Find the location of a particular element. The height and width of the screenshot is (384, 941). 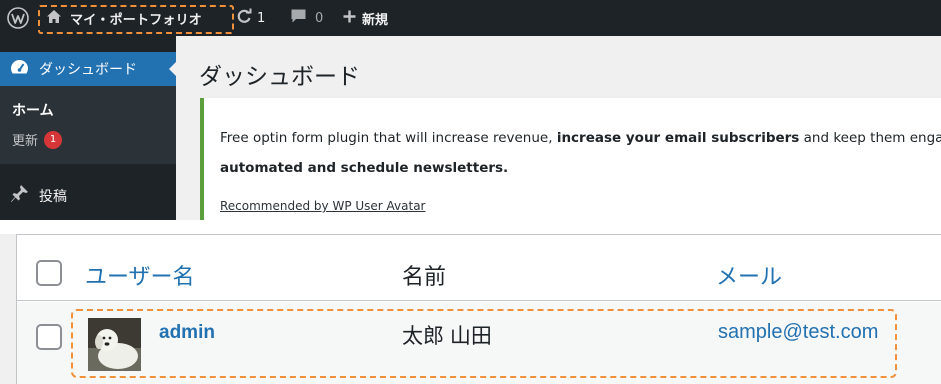

column-header-username: ユーザー名 is located at coordinates (140, 275).